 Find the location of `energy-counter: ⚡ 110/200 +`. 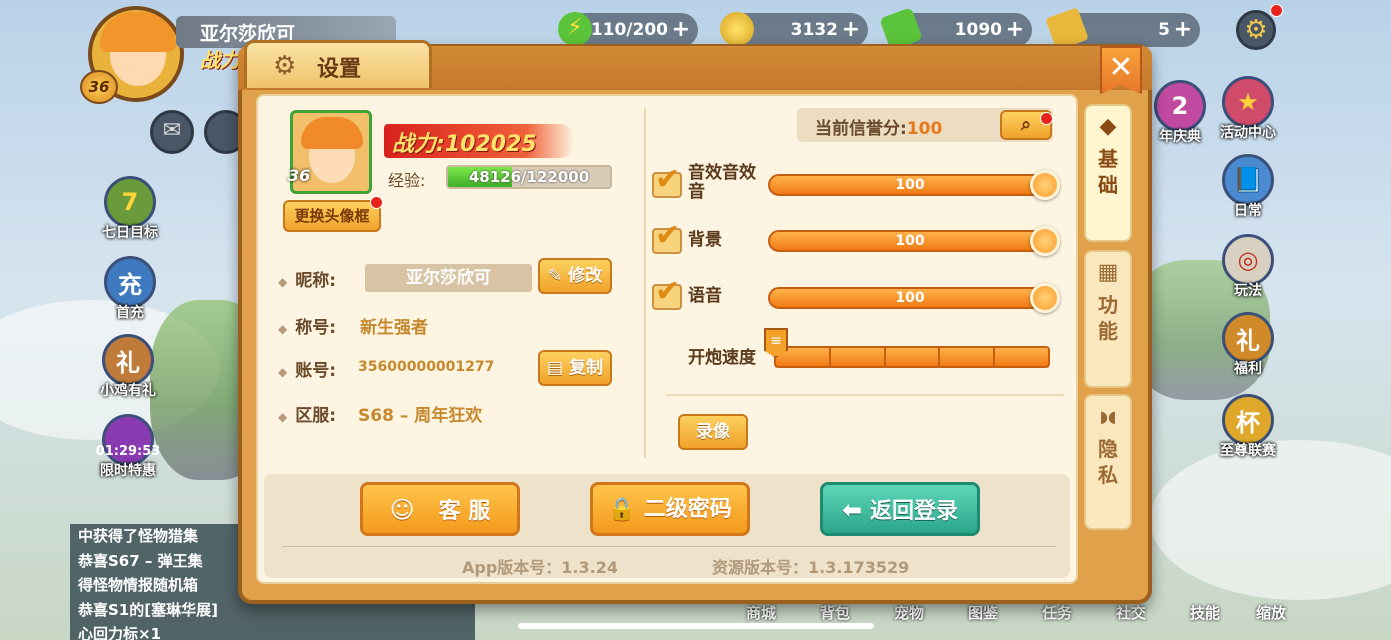

energy-counter: ⚡ 110/200 + is located at coordinates (628, 29).